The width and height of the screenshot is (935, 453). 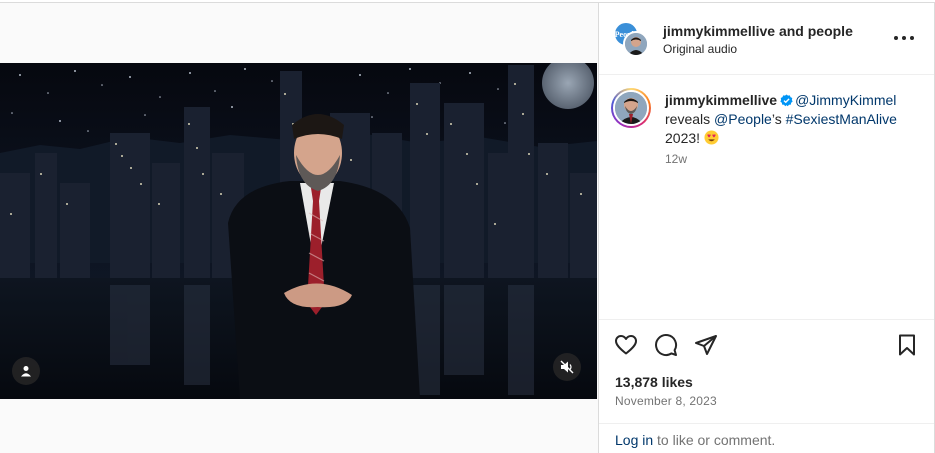 What do you see at coordinates (714, 440) in the screenshot?
I see `login-prompt-rest: to like or comment.` at bounding box center [714, 440].